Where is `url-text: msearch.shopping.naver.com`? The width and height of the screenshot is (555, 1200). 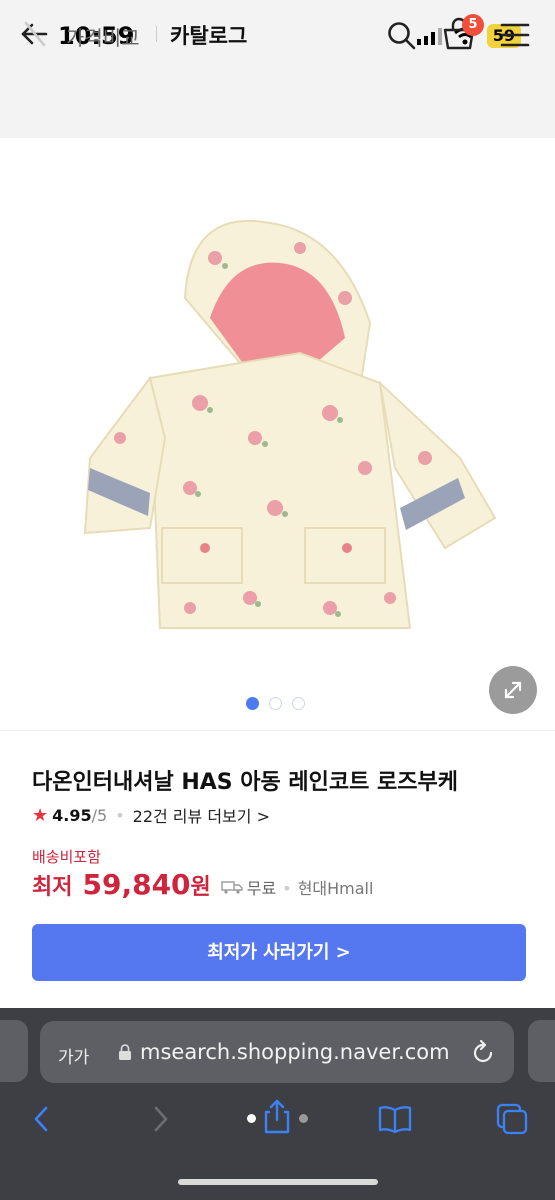 url-text: msearch.shopping.naver.com is located at coordinates (295, 1052).